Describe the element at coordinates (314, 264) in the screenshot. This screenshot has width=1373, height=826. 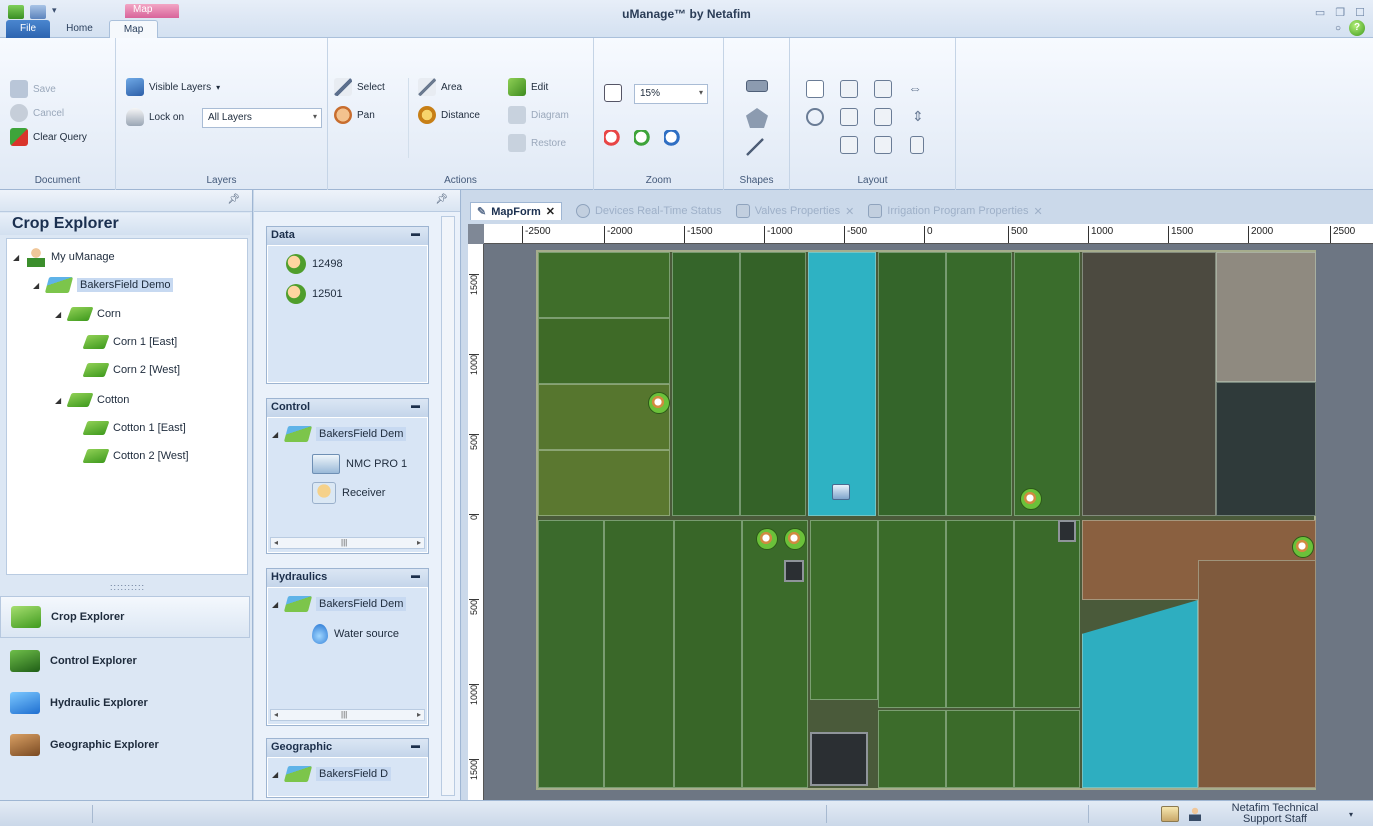
I see `list-item: 12498` at that location.